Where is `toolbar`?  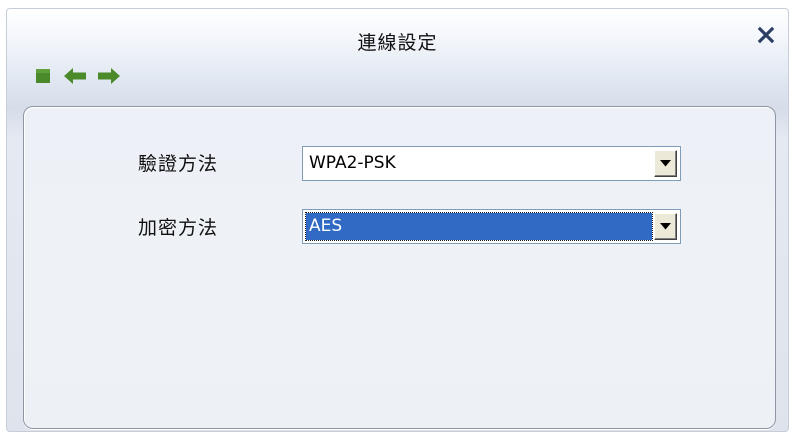 toolbar is located at coordinates (78, 76).